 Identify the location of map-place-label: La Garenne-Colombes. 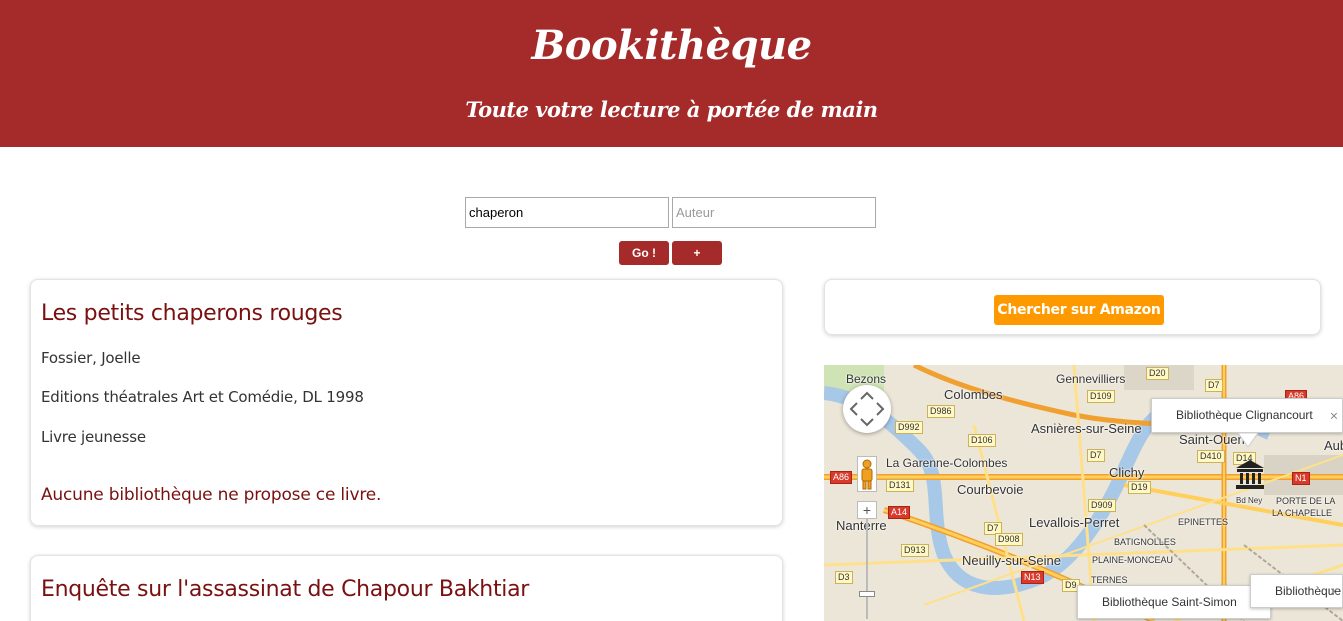
(947, 463).